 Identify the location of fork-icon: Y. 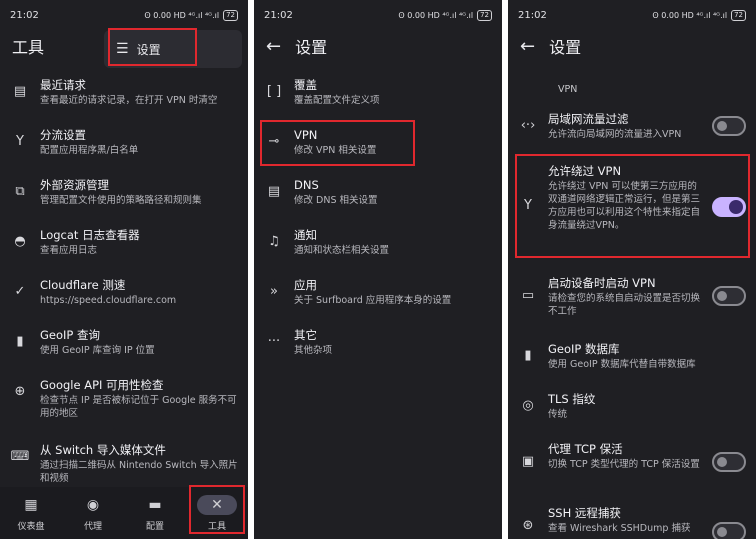
(20, 141).